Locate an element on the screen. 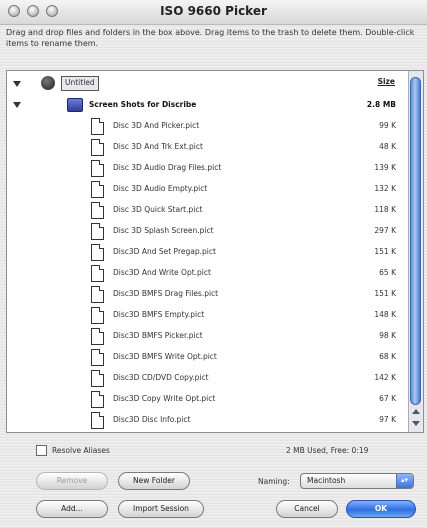  file-size: 142 K is located at coordinates (385, 377).